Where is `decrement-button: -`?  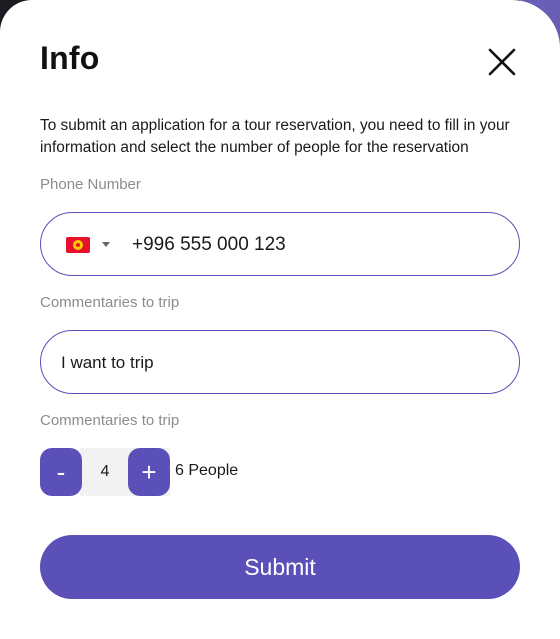
decrement-button: - is located at coordinates (61, 472).